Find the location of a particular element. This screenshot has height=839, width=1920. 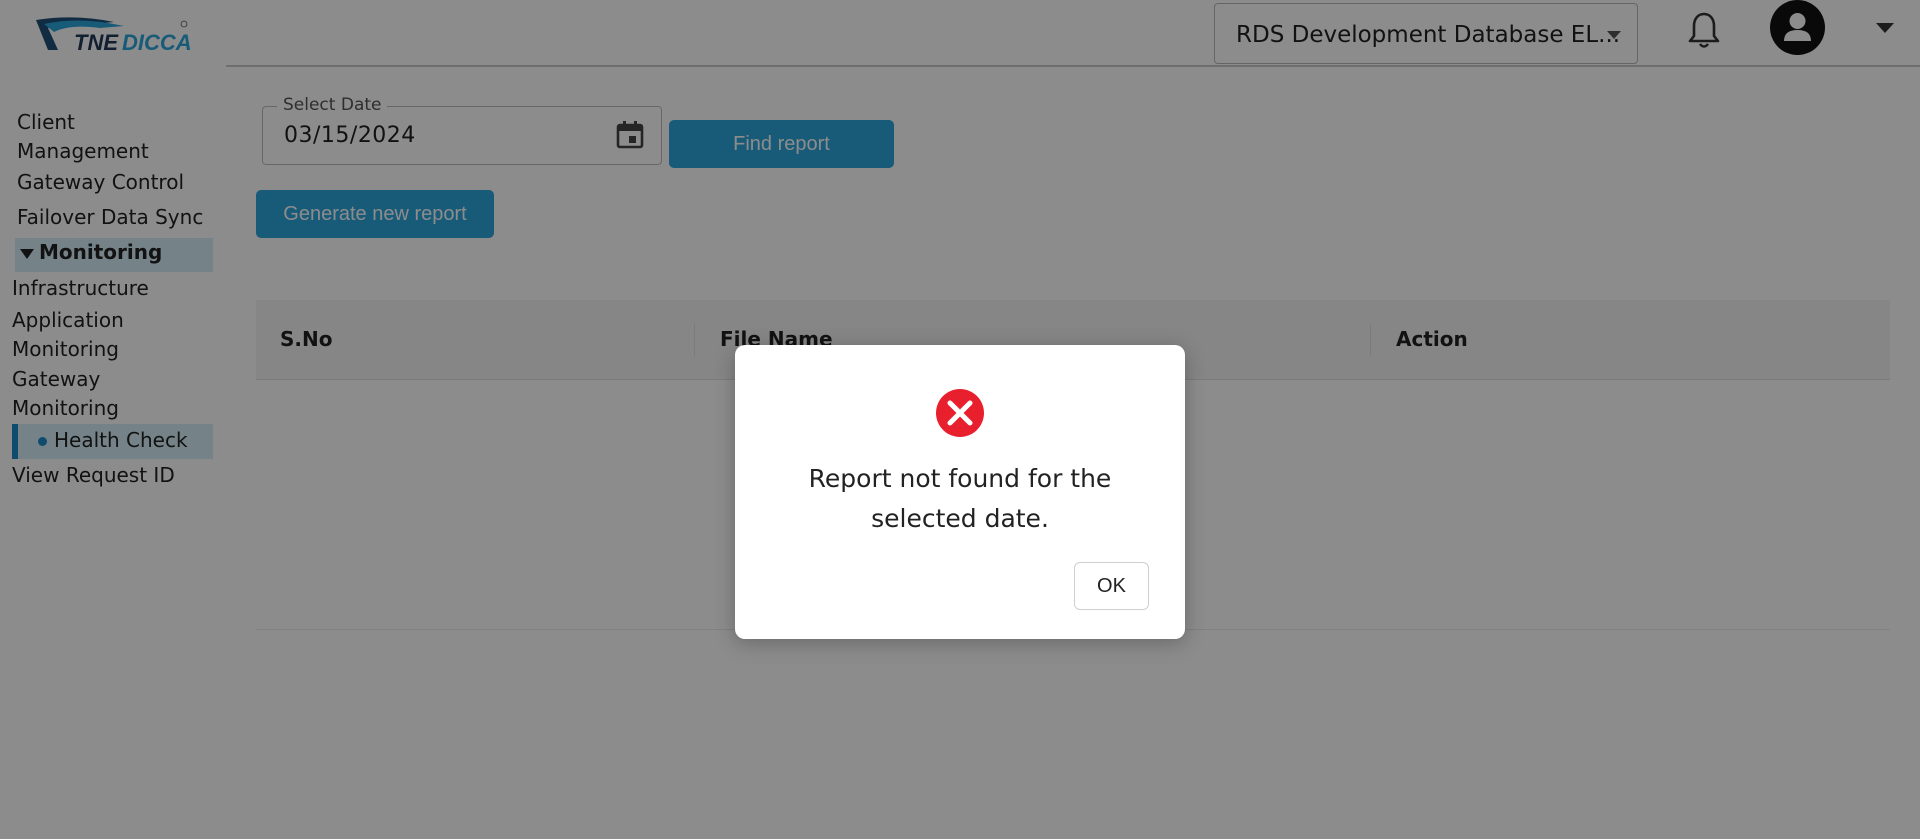

dialog-message: Report not found for the selected date. is located at coordinates (960, 498).